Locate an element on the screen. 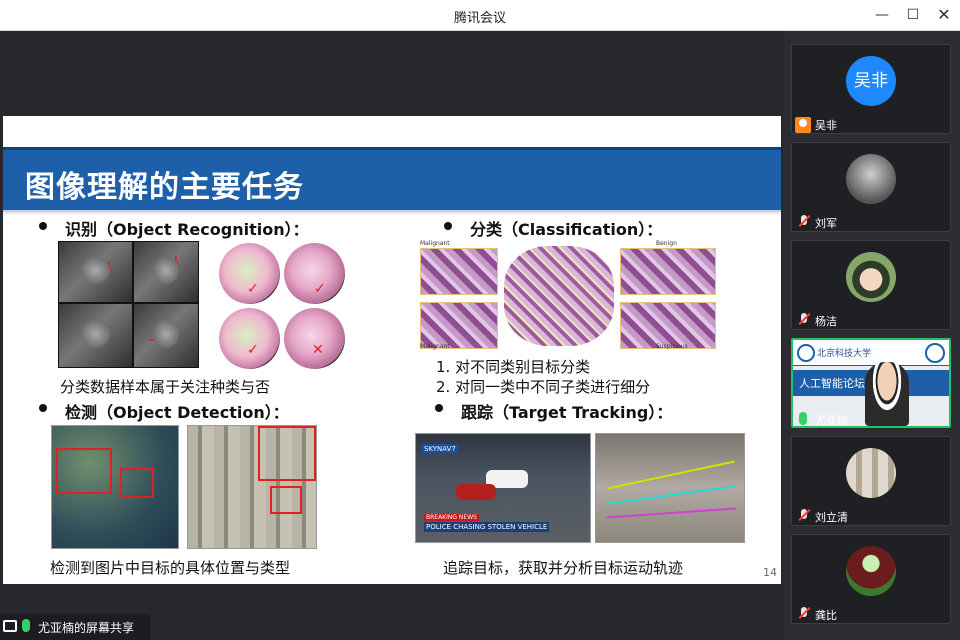  slide-title-banner: 图像理解的主要任务 is located at coordinates (392, 178).